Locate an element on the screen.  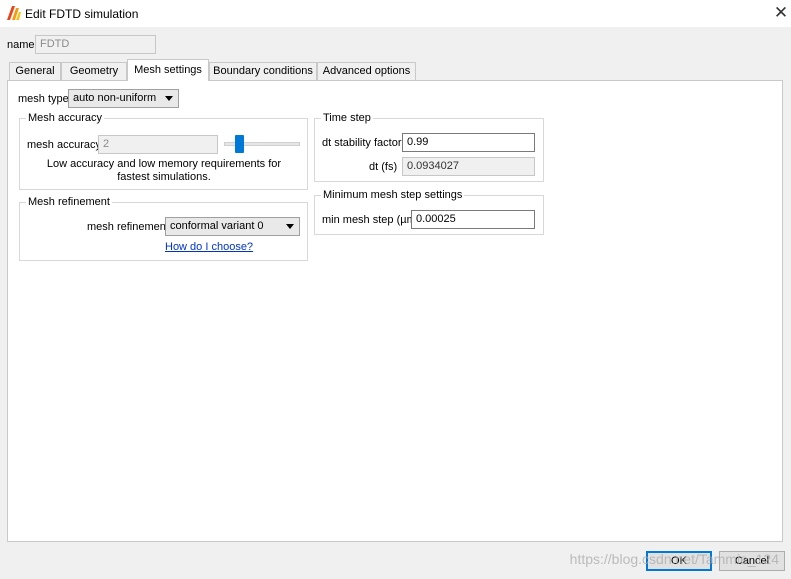
min-mesh-step-label: min mesh step (µm) is located at coordinates (371, 220).